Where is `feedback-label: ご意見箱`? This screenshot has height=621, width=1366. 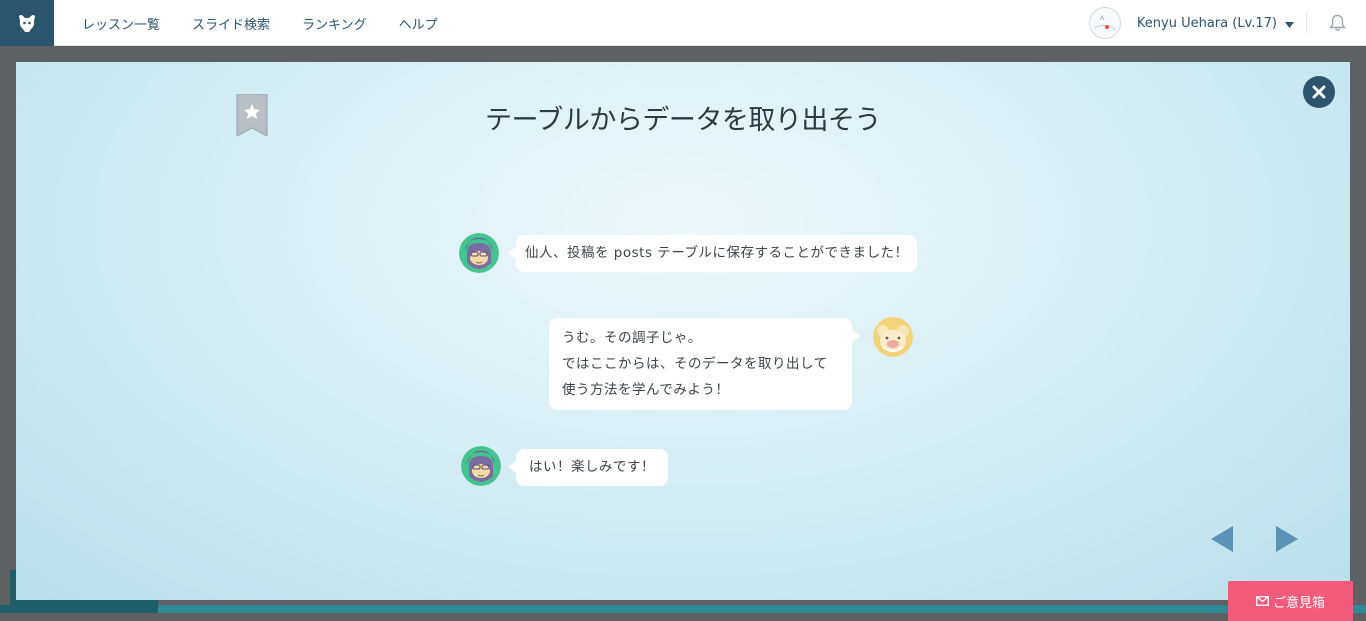
feedback-label: ご意見箱 is located at coordinates (1298, 603).